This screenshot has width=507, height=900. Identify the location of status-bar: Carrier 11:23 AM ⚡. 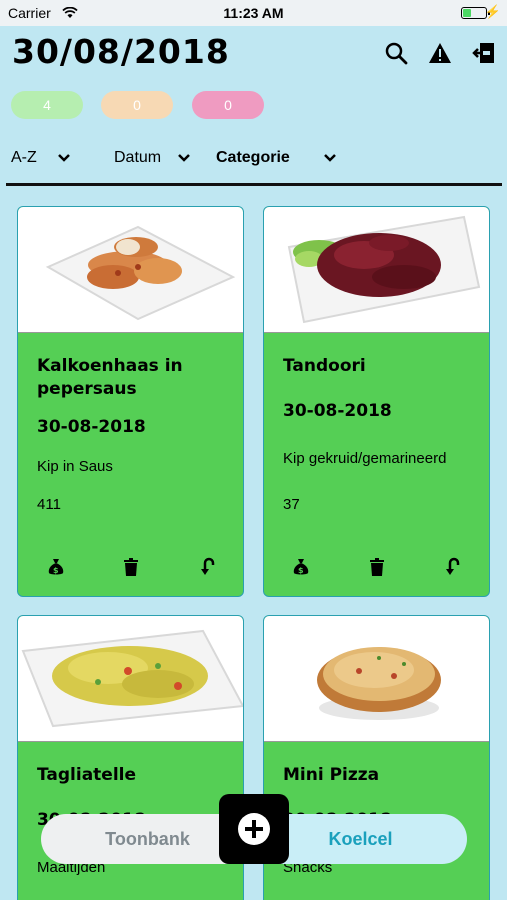
(253, 13).